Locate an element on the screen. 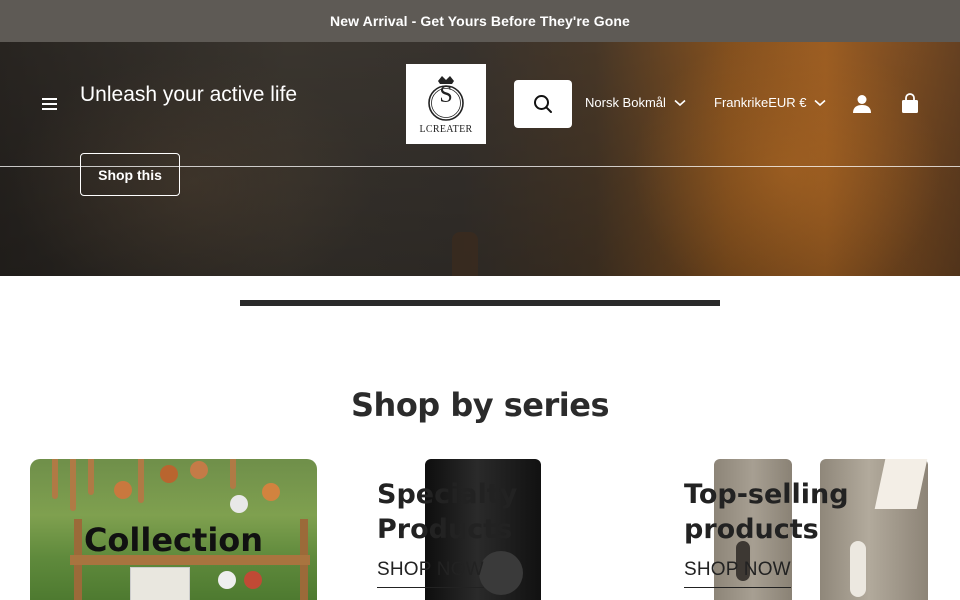 The width and height of the screenshot is (960, 600). series-card-collection: Collection is located at coordinates (173, 529).